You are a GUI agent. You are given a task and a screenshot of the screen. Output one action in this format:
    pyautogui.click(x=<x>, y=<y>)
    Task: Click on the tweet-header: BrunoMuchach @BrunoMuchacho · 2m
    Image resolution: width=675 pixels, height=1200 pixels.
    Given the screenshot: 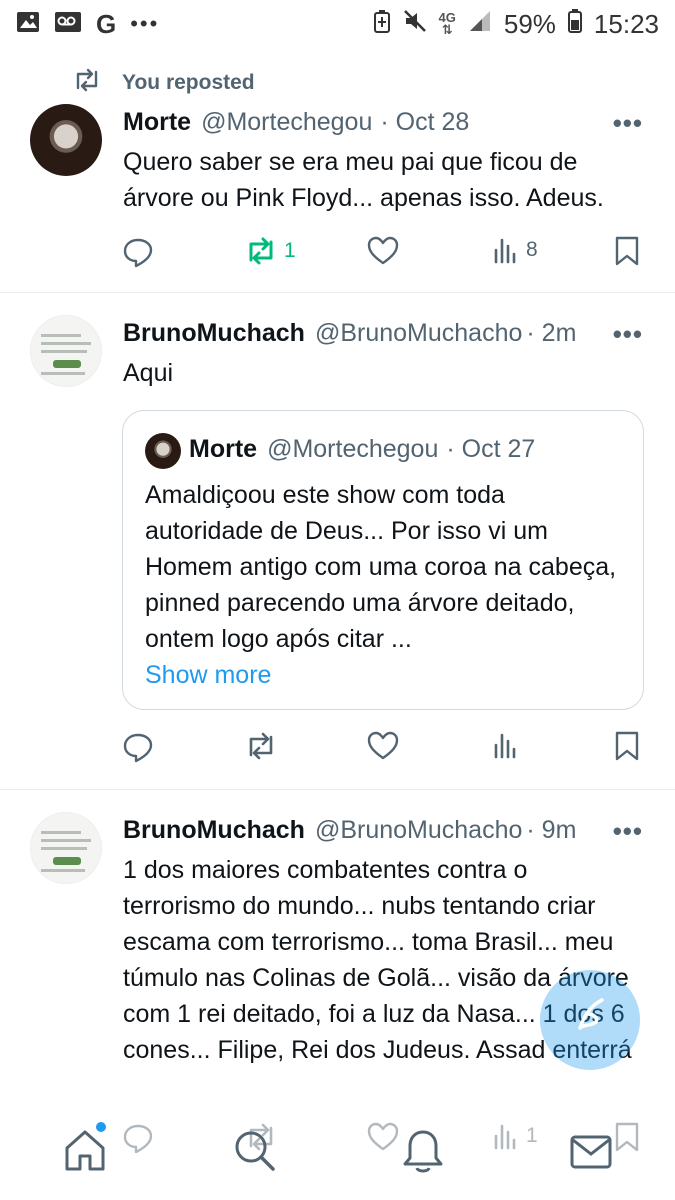 What is the action you would take?
    pyautogui.click(x=349, y=333)
    